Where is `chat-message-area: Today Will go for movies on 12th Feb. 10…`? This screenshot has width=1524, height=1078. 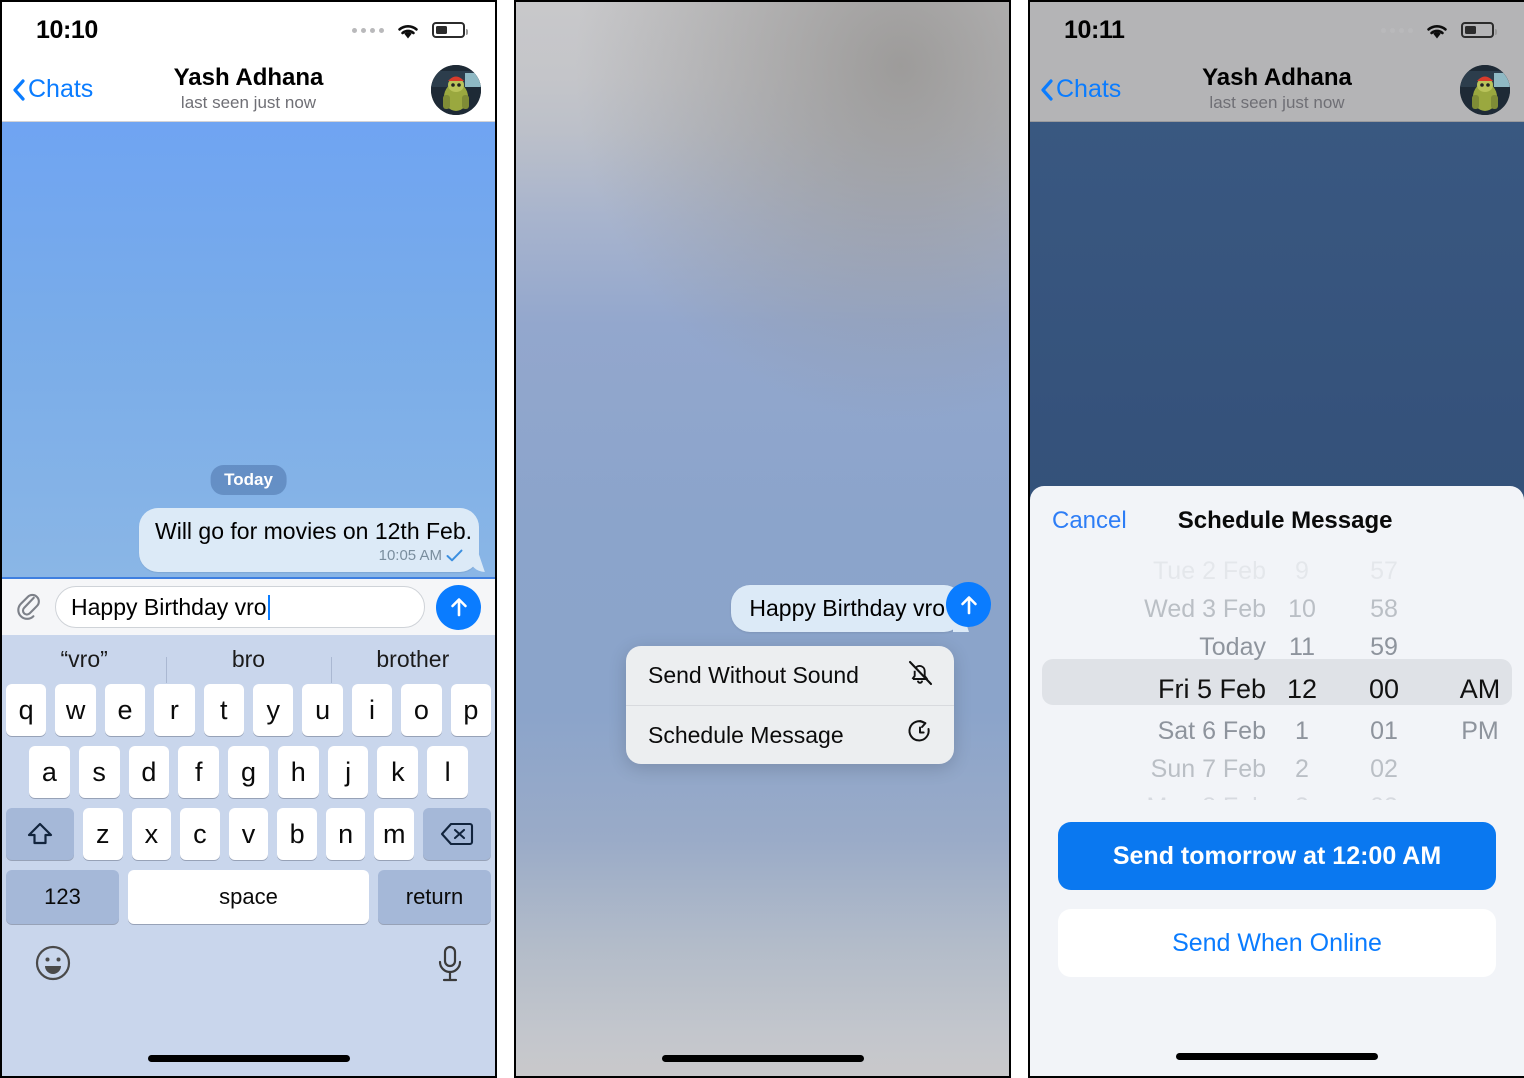
chat-message-area: Today Will go for movies on 12th Feb. 10… is located at coordinates (248, 349).